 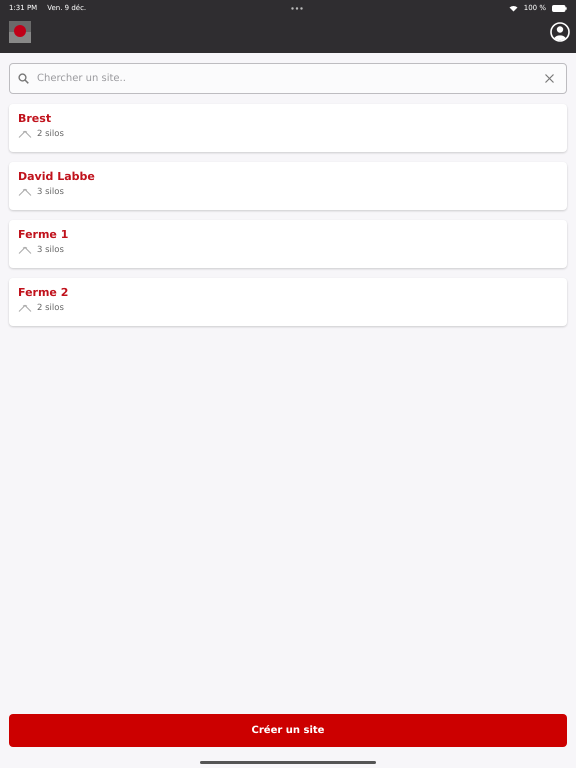 What do you see at coordinates (43, 292) in the screenshot?
I see `site-name: Ferme 2` at bounding box center [43, 292].